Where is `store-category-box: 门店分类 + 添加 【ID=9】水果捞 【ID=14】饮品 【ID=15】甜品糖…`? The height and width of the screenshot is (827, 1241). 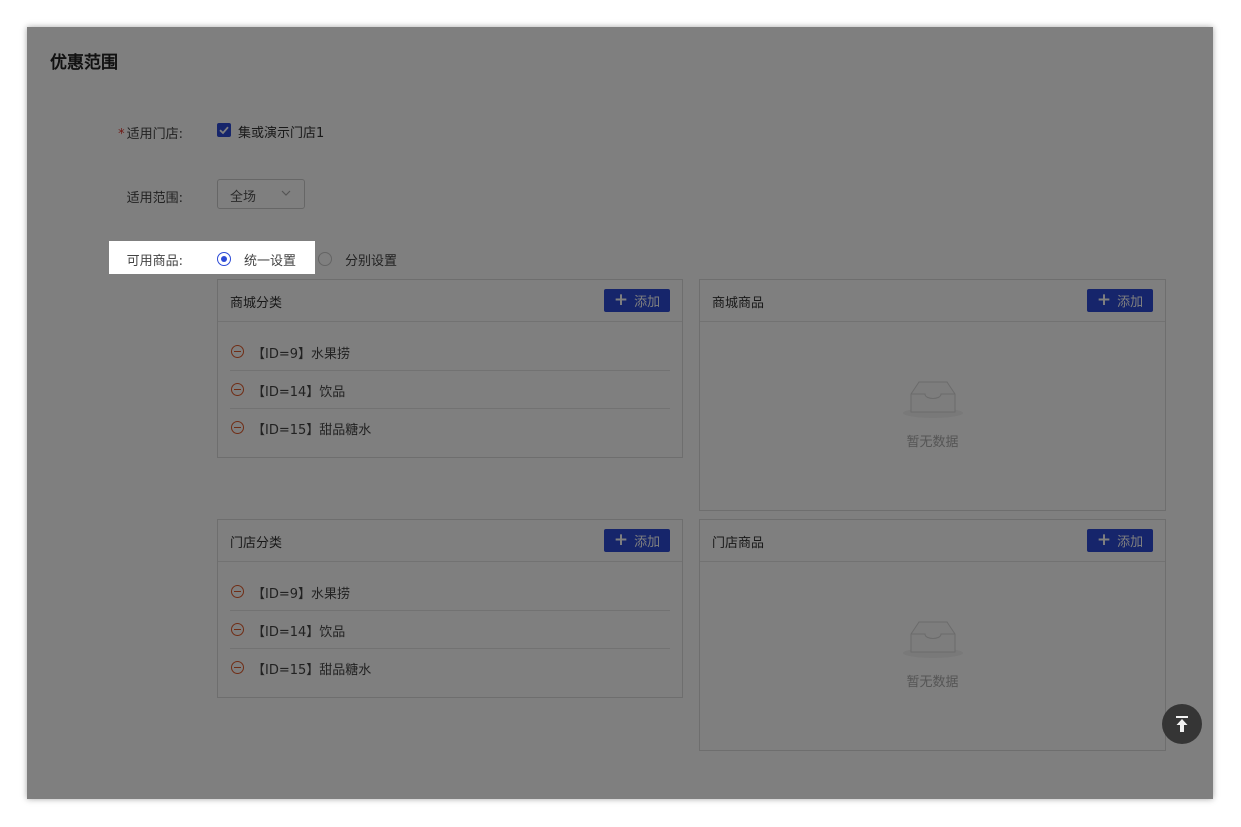 store-category-box: 门店分类 + 添加 【ID=9】水果捞 【ID=14】饮品 【ID=15】甜品糖… is located at coordinates (450, 608).